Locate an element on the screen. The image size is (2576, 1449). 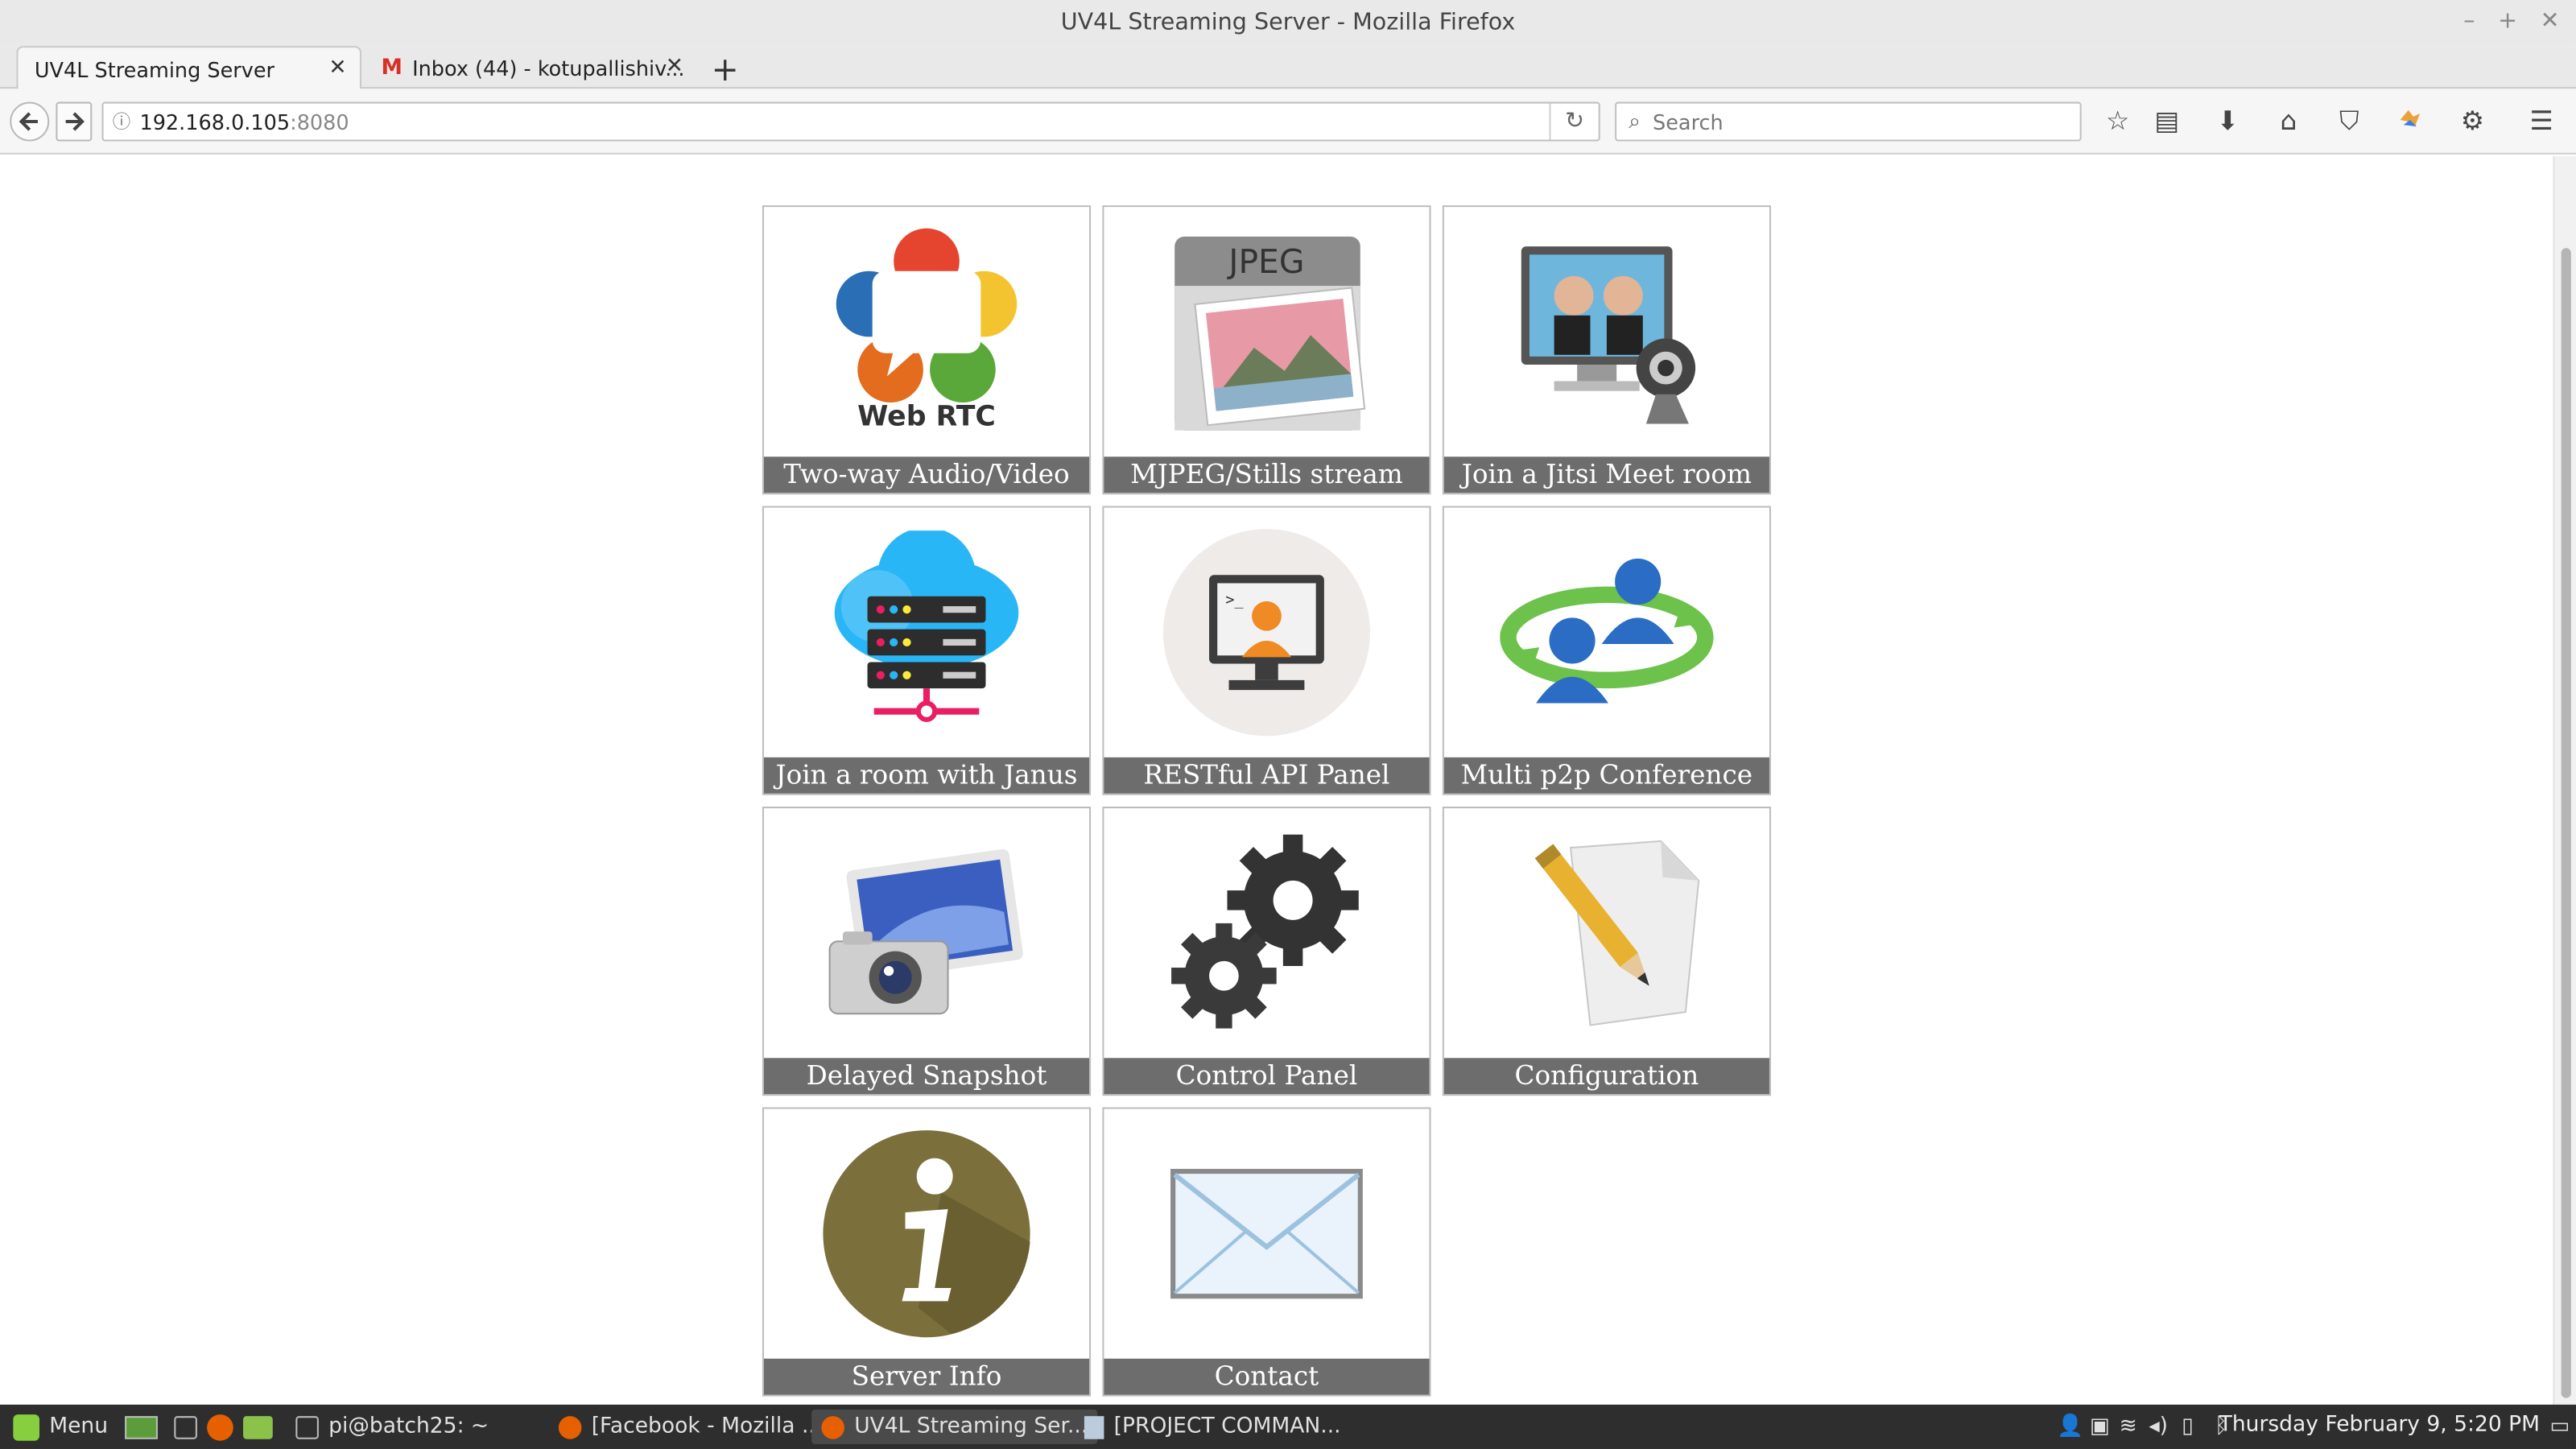
tab-uv4l: UV4L Streaming Server ✕ is located at coordinates (188, 68).